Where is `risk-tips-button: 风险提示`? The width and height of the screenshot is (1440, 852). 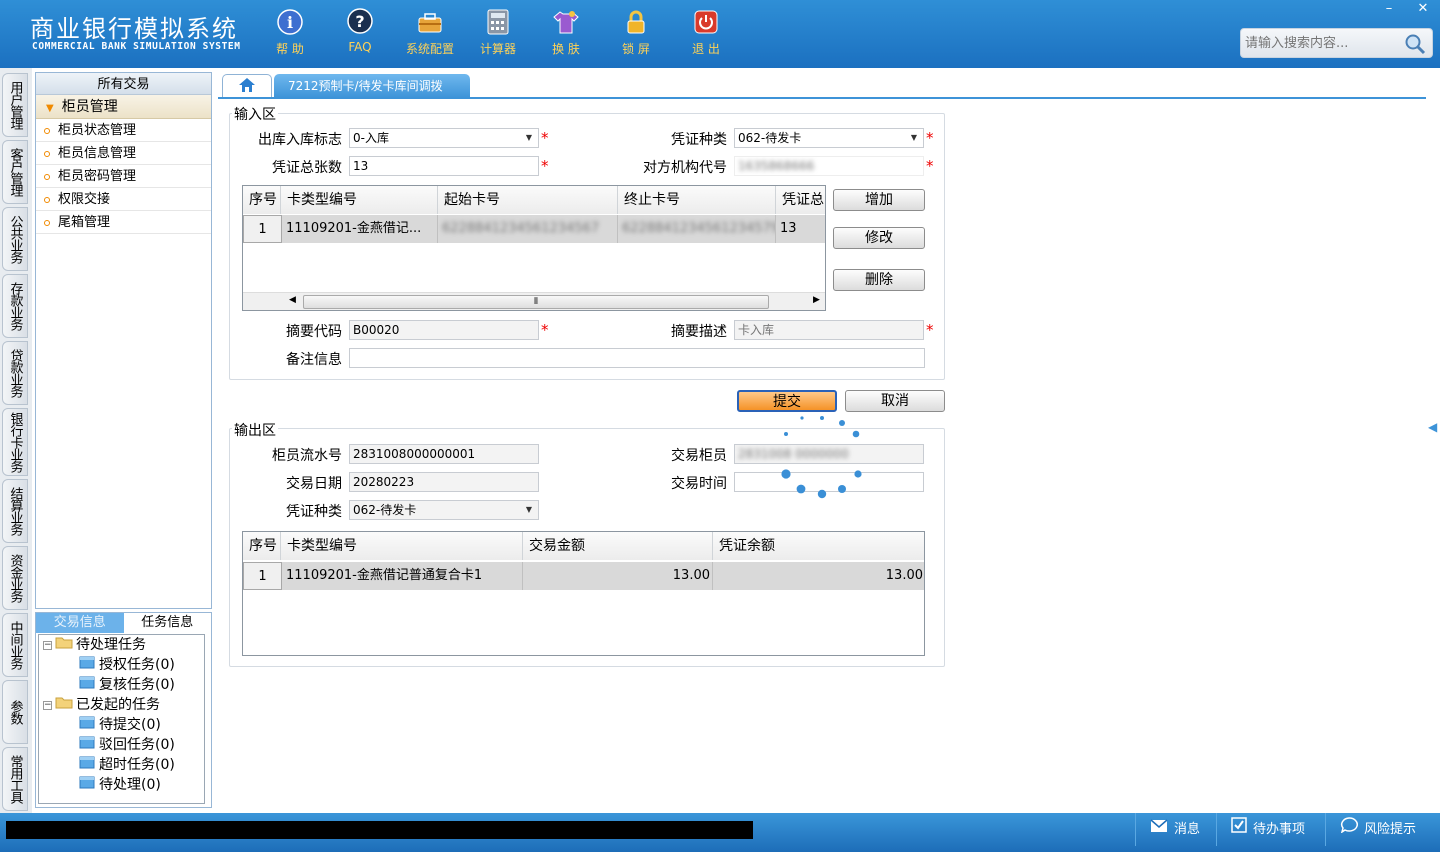
risk-tips-button: 风险提示 is located at coordinates (1382, 829).